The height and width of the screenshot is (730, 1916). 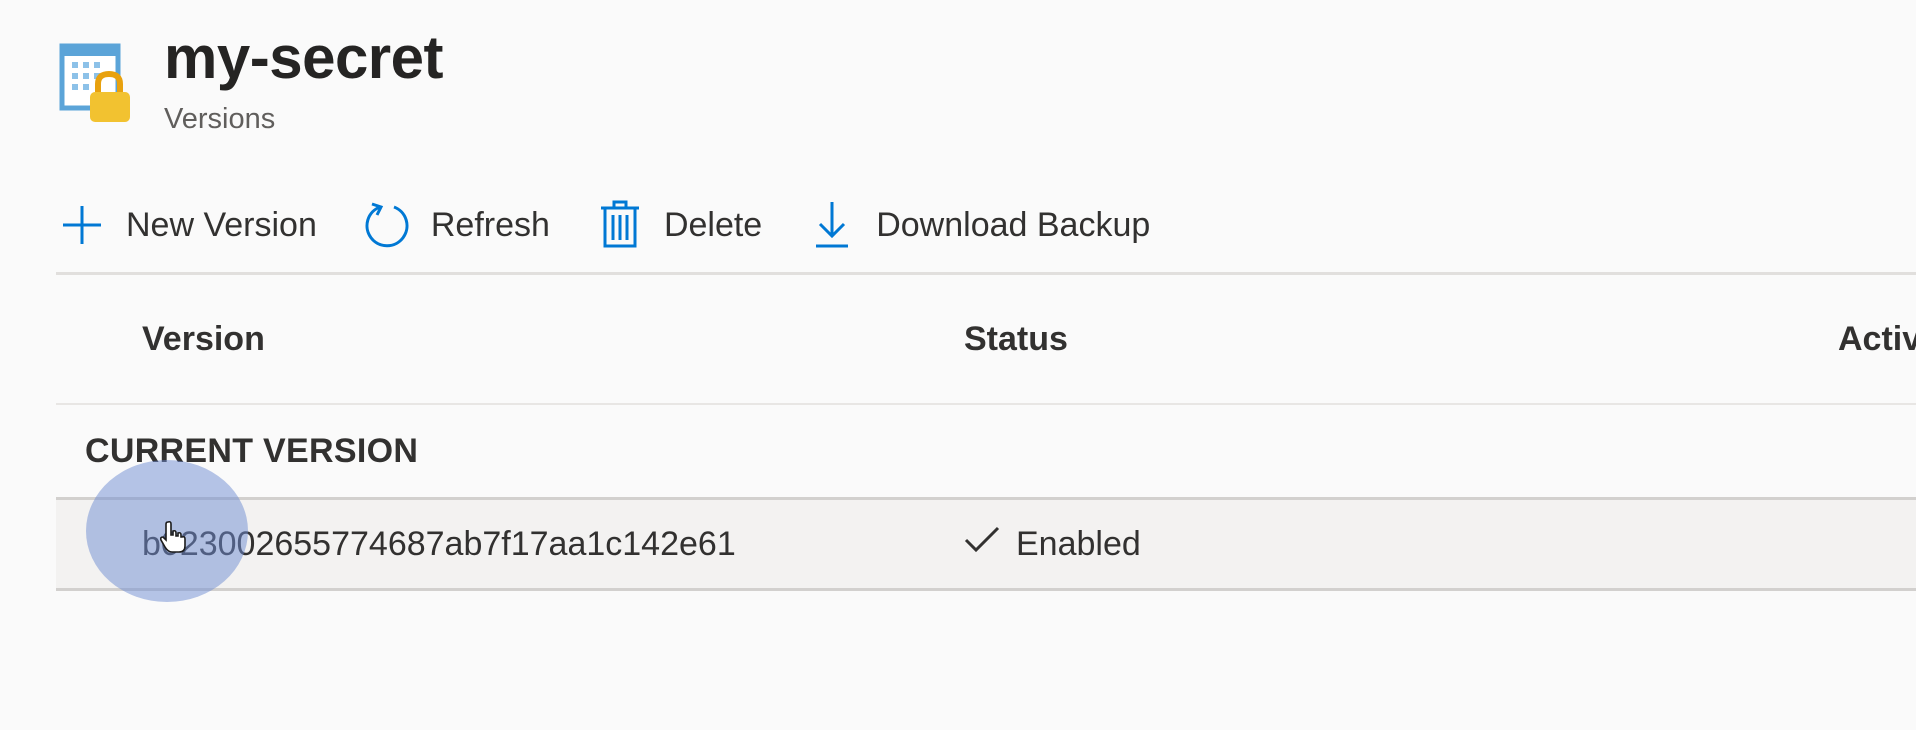 I want to click on checkmark-icon, so click(x=984, y=543).